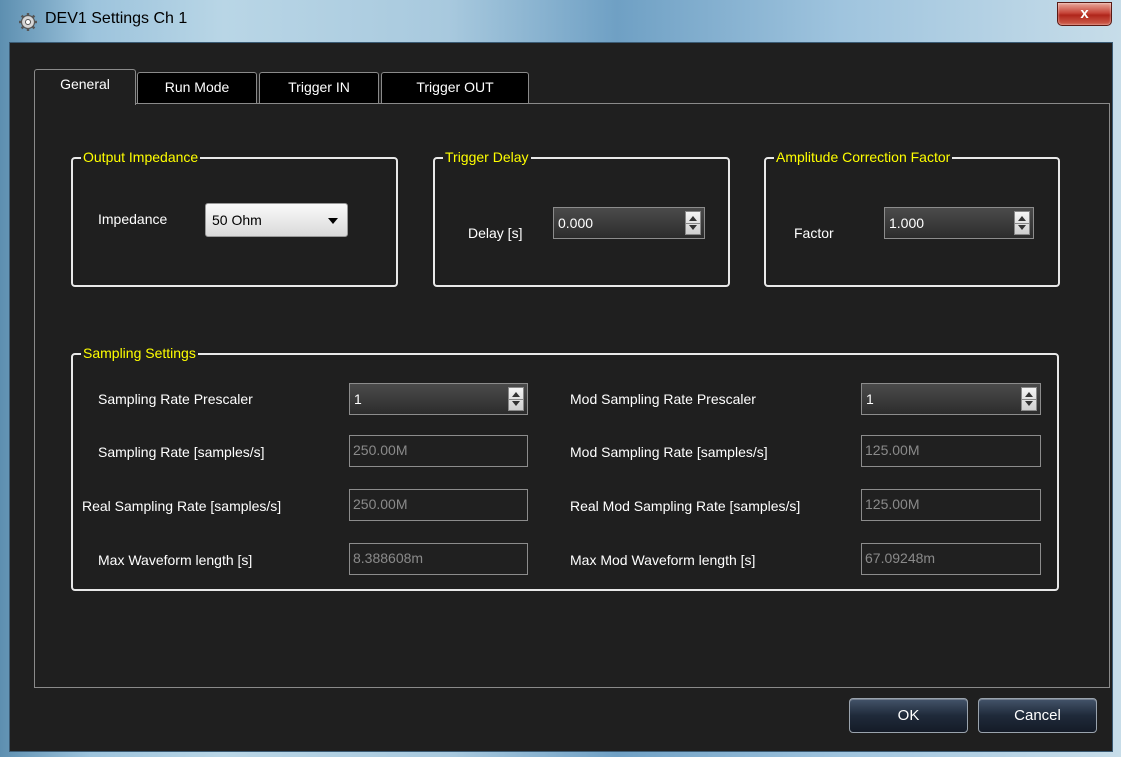 This screenshot has width=1121, height=757. Describe the element at coordinates (182, 506) in the screenshot. I see `real-sampling-rate-label: Real Sampling Rate [samples/s]` at that location.